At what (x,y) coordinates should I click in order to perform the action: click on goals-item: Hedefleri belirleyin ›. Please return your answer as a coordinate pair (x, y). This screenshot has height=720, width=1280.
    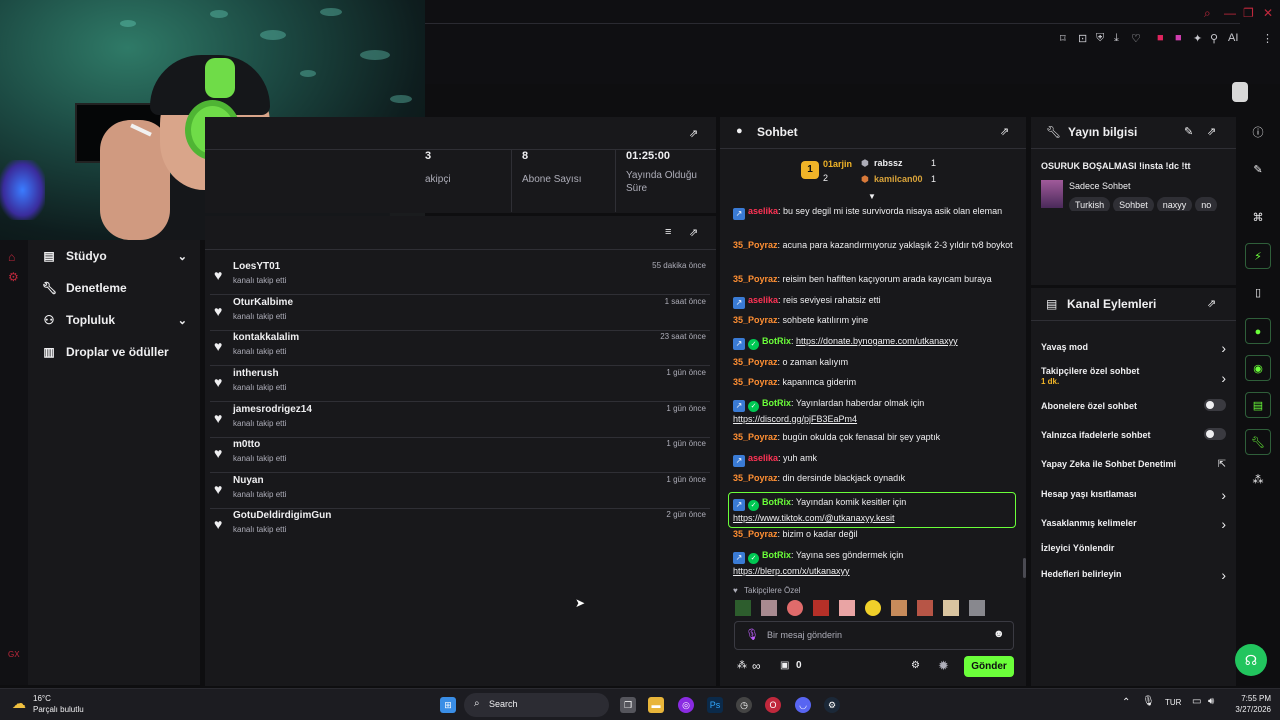
    Looking at the image, I should click on (1133, 575).